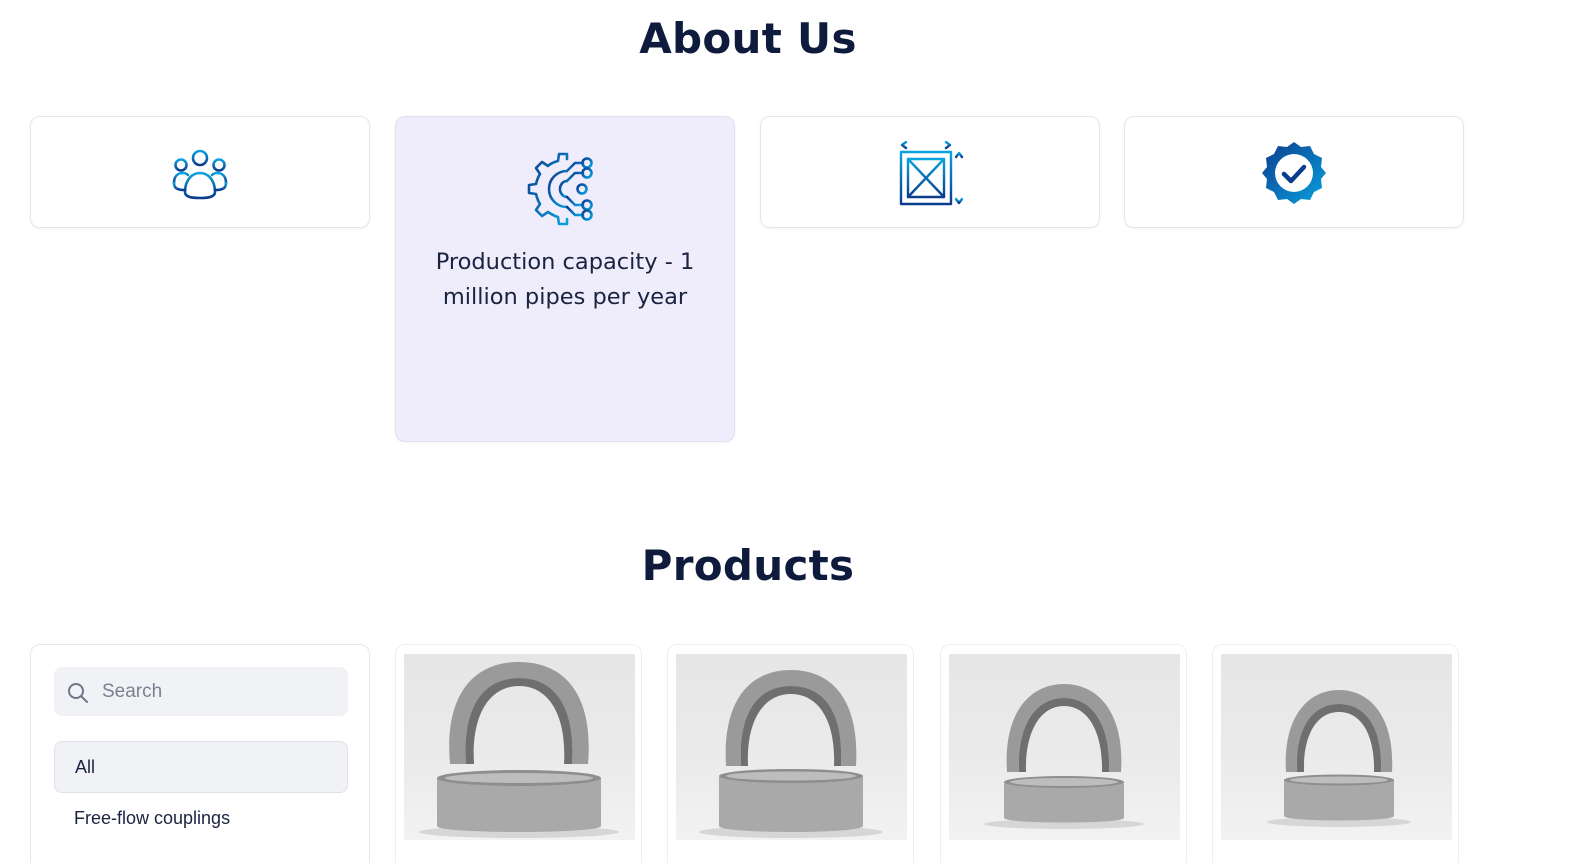 The image size is (1591, 863). What do you see at coordinates (565, 192) in the screenshot?
I see `gear-network-icon` at bounding box center [565, 192].